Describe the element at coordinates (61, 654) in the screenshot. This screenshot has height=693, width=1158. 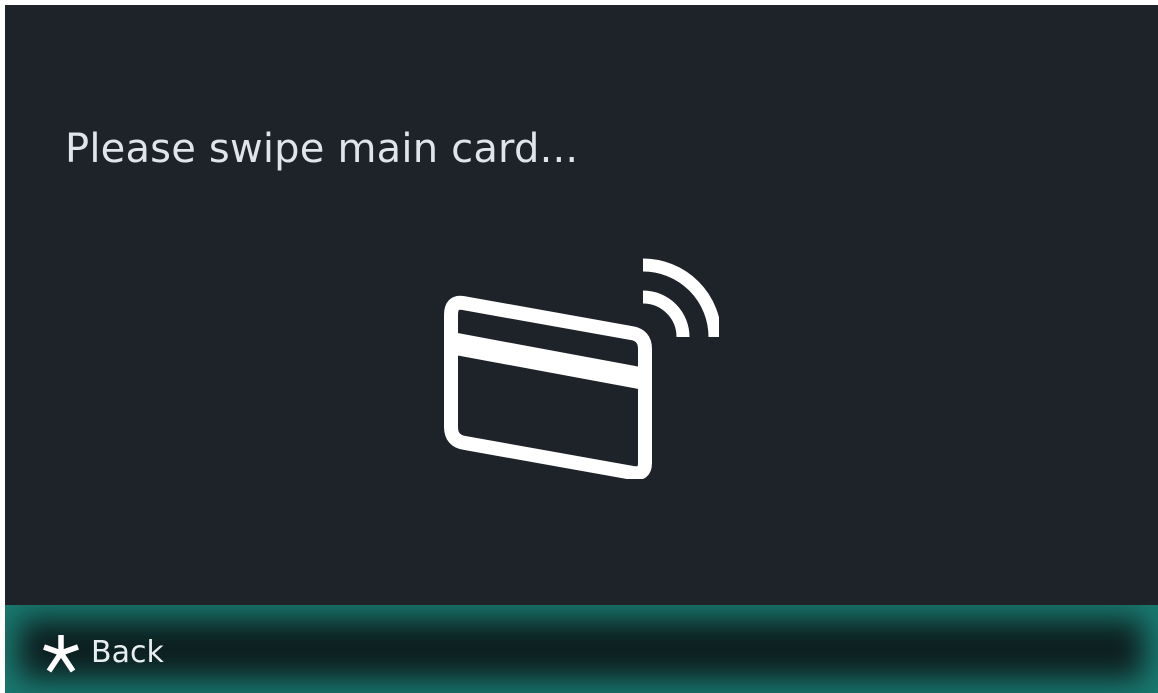
I see `asterisk-icon` at that location.